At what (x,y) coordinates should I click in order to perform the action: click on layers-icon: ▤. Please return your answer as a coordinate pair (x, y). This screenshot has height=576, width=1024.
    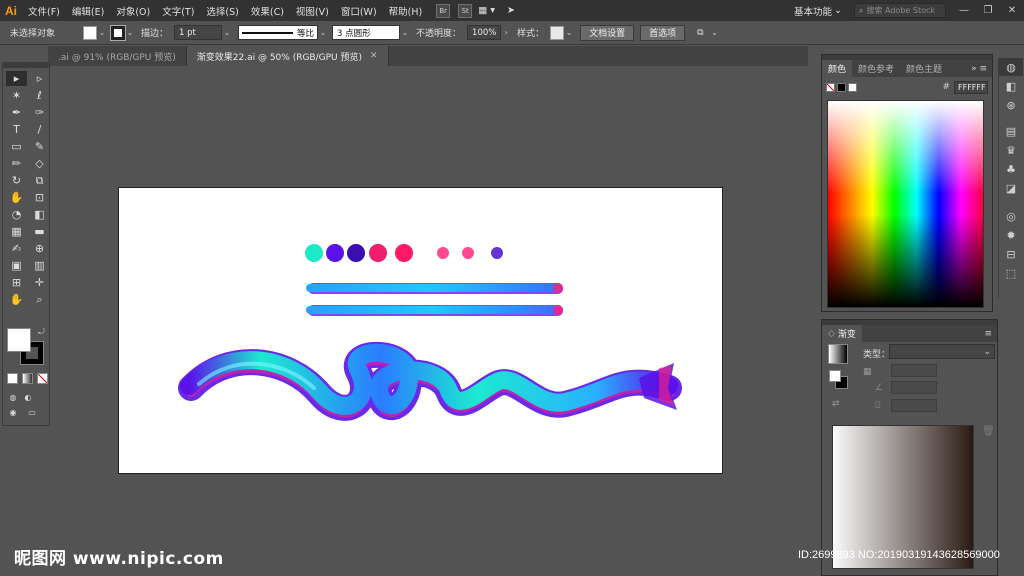
    Looking at the image, I should click on (1011, 131).